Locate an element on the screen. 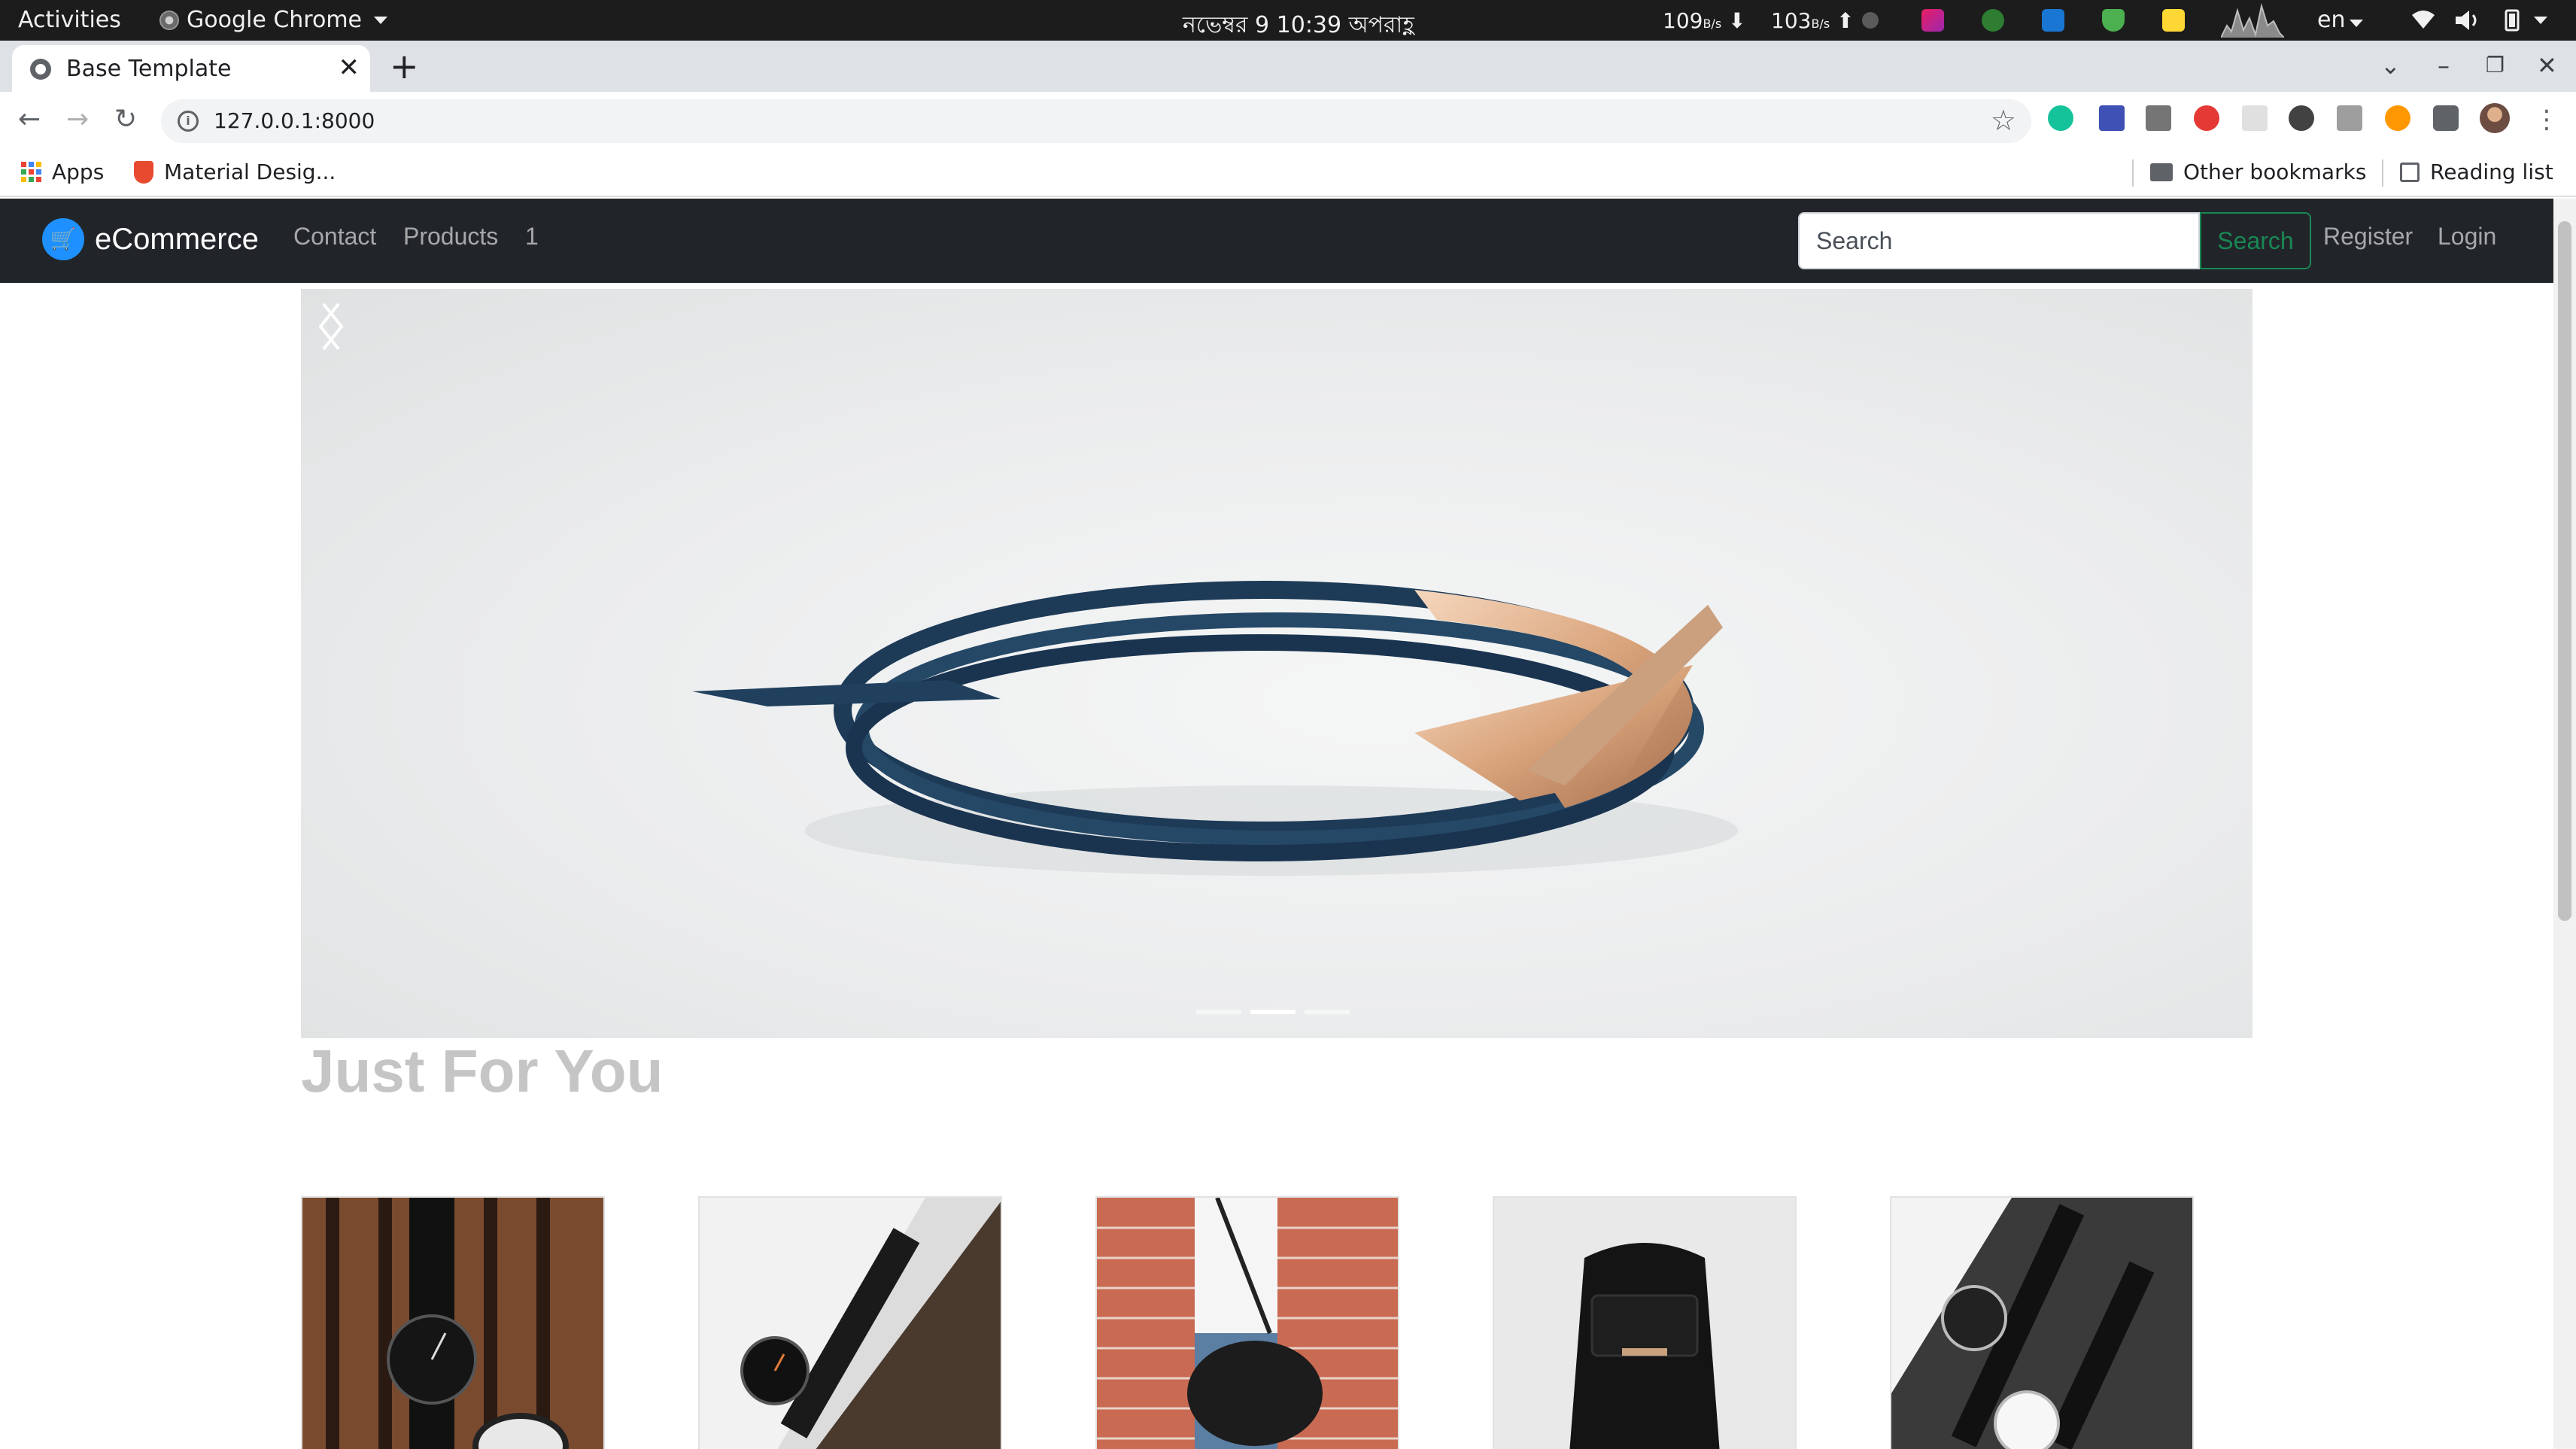  arrow-up-icon: ⬆ is located at coordinates (1846, 21).